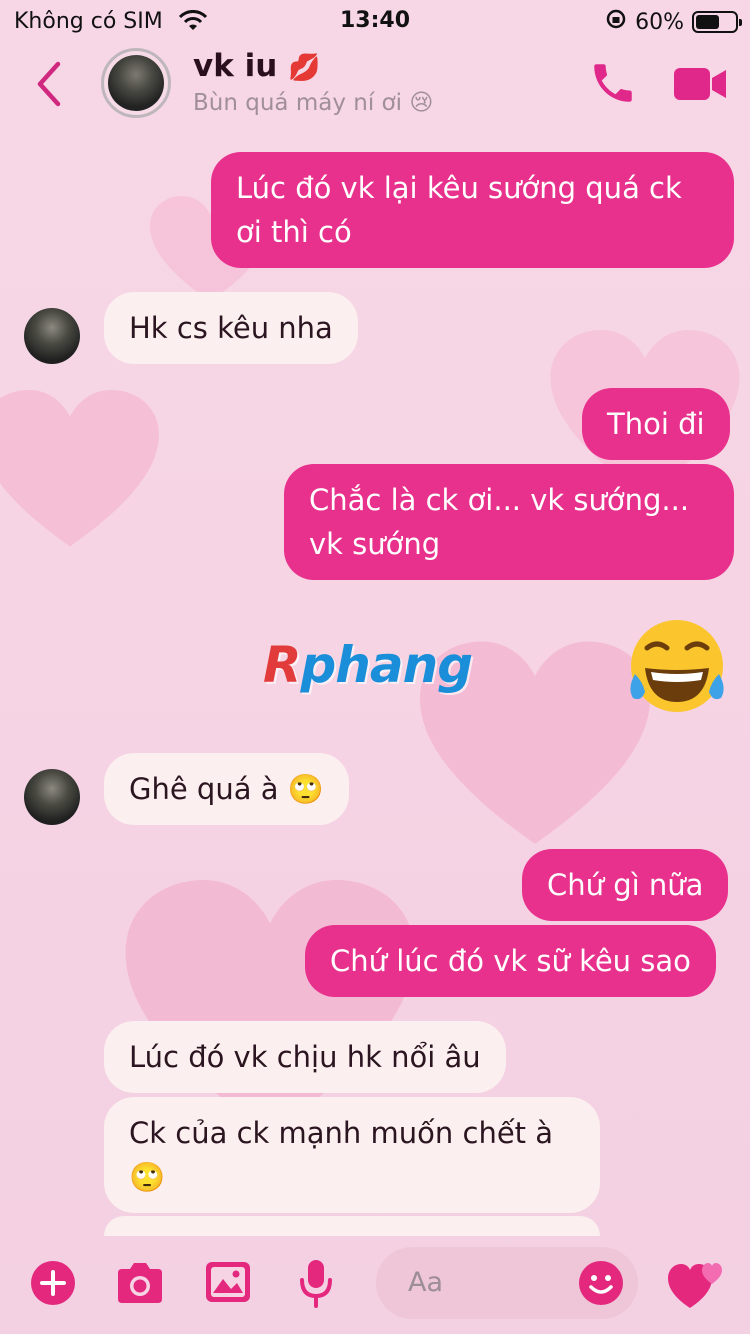 The width and height of the screenshot is (750, 1334). What do you see at coordinates (226, 789) in the screenshot?
I see `message-bubble-received: Ghê quá à 🙄` at bounding box center [226, 789].